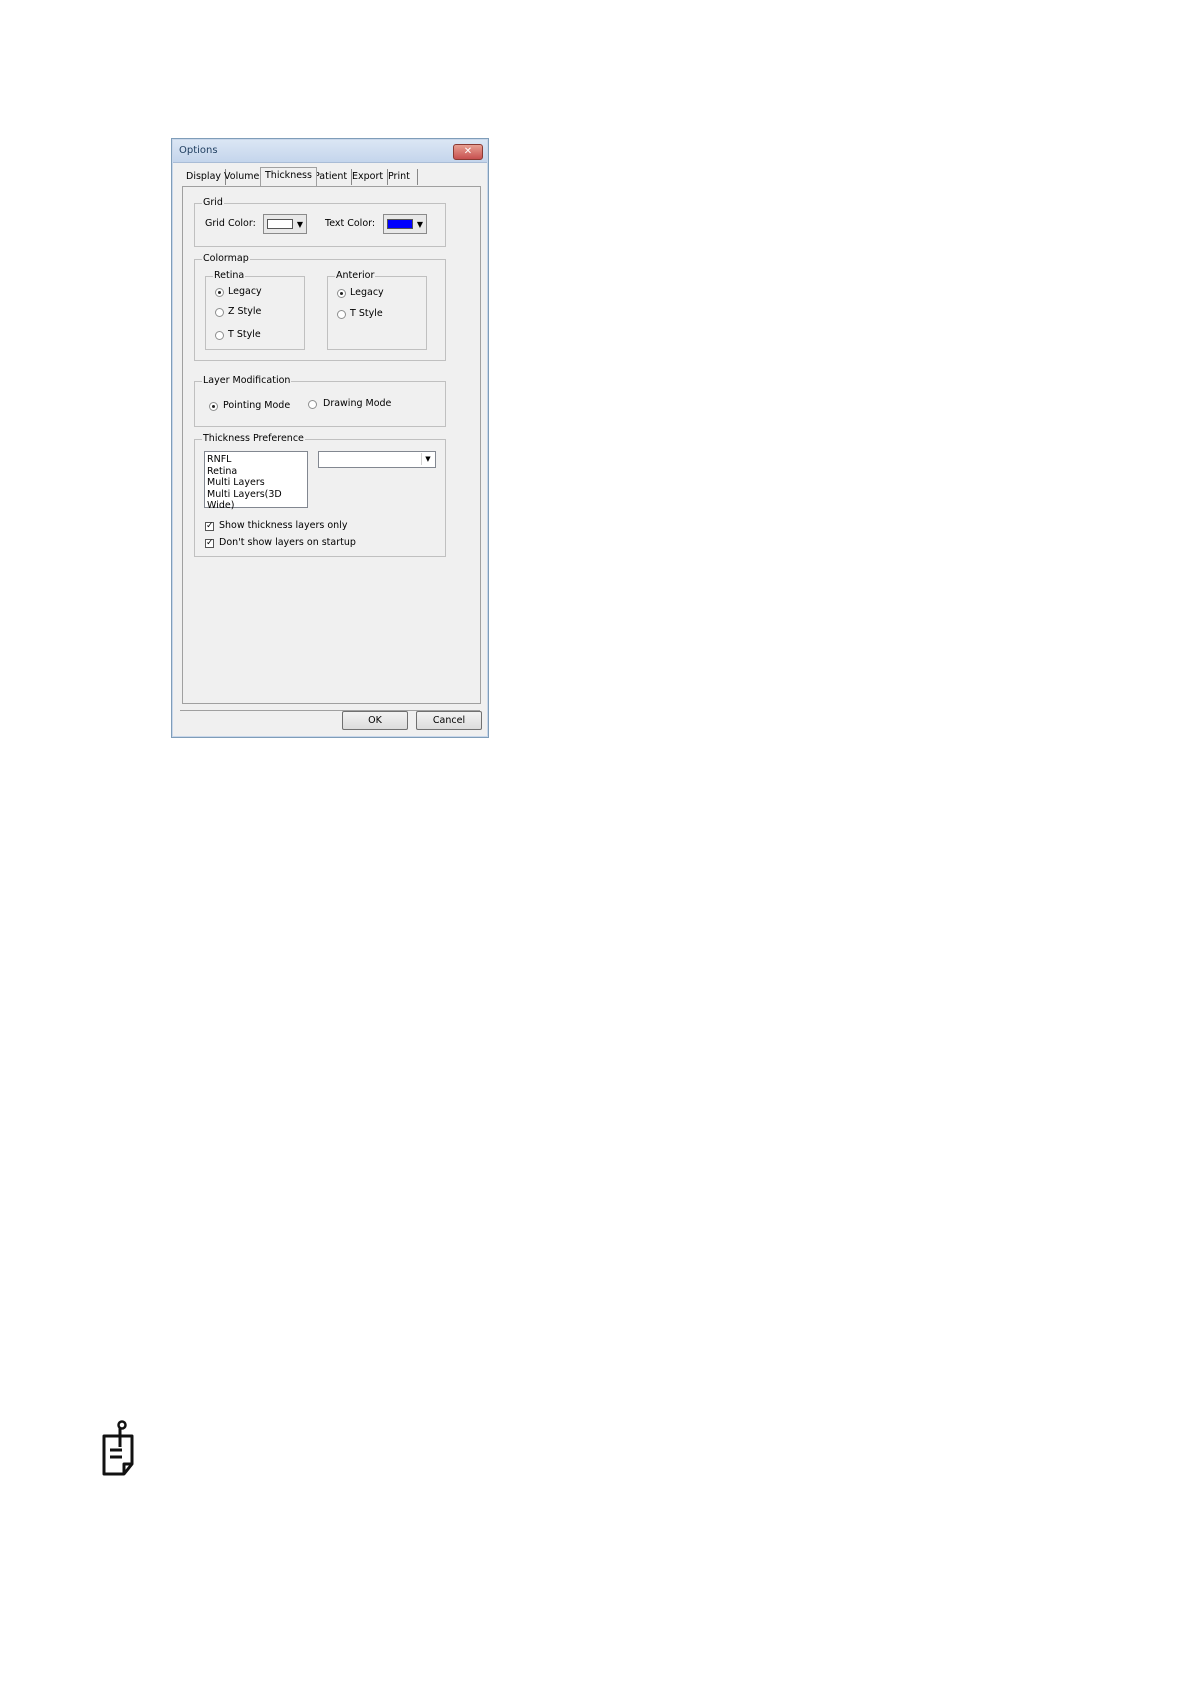 Image resolution: width=1190 pixels, height=1684 pixels. I want to click on tab-thickness: Thickness, so click(288, 176).